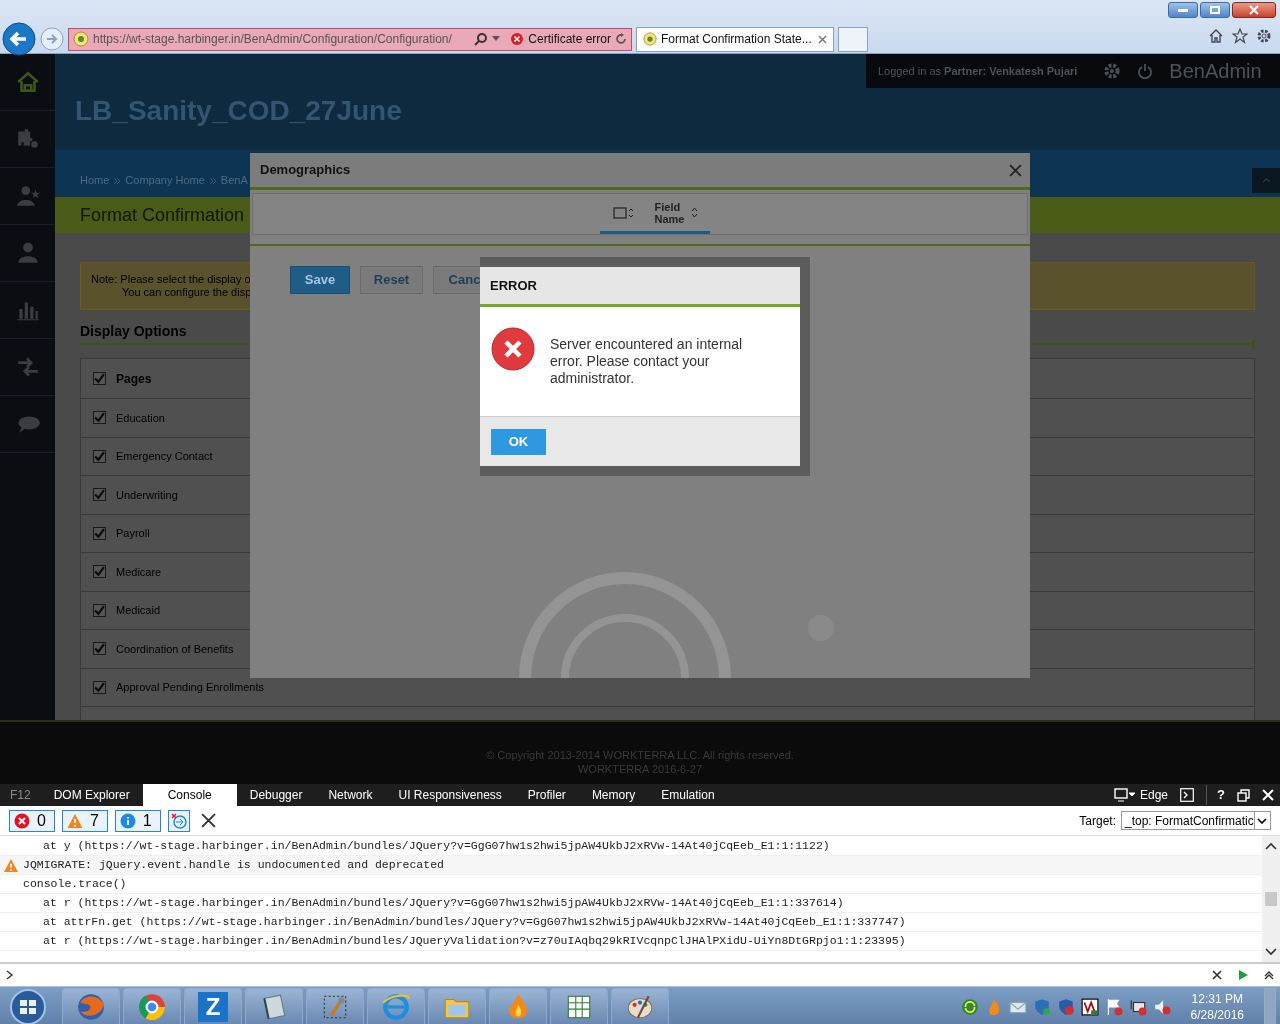  Describe the element at coordinates (233, 865) in the screenshot. I see `console-line: JQMIGRATE: jQuery.event.handle is undocumented and deprecated` at that location.